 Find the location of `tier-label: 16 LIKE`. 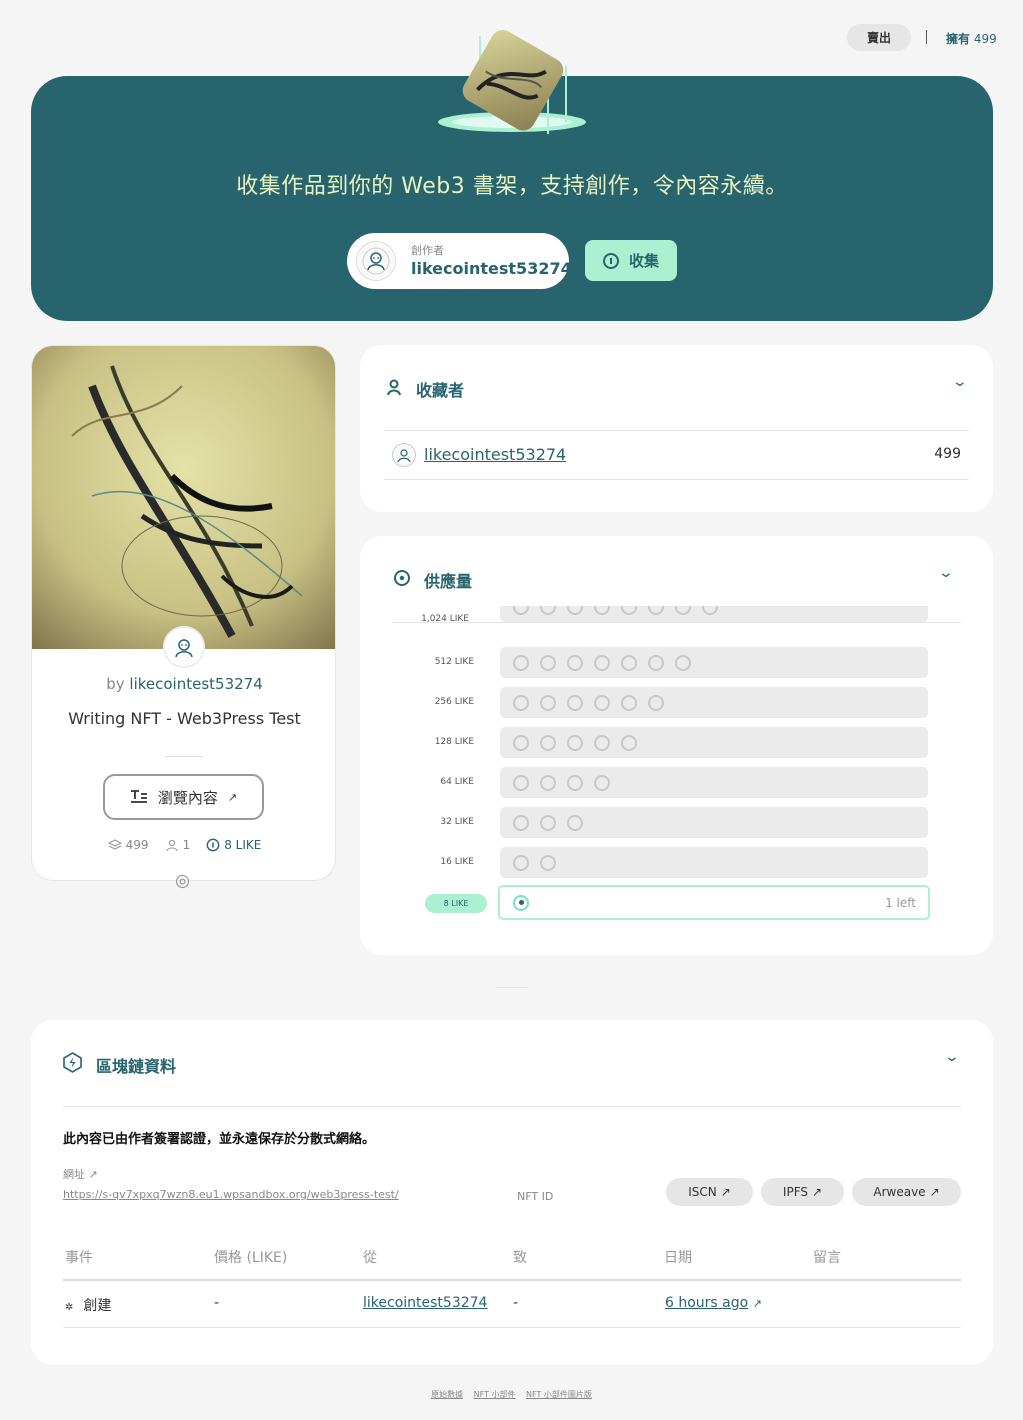

tier-label: 16 LIKE is located at coordinates (457, 862).